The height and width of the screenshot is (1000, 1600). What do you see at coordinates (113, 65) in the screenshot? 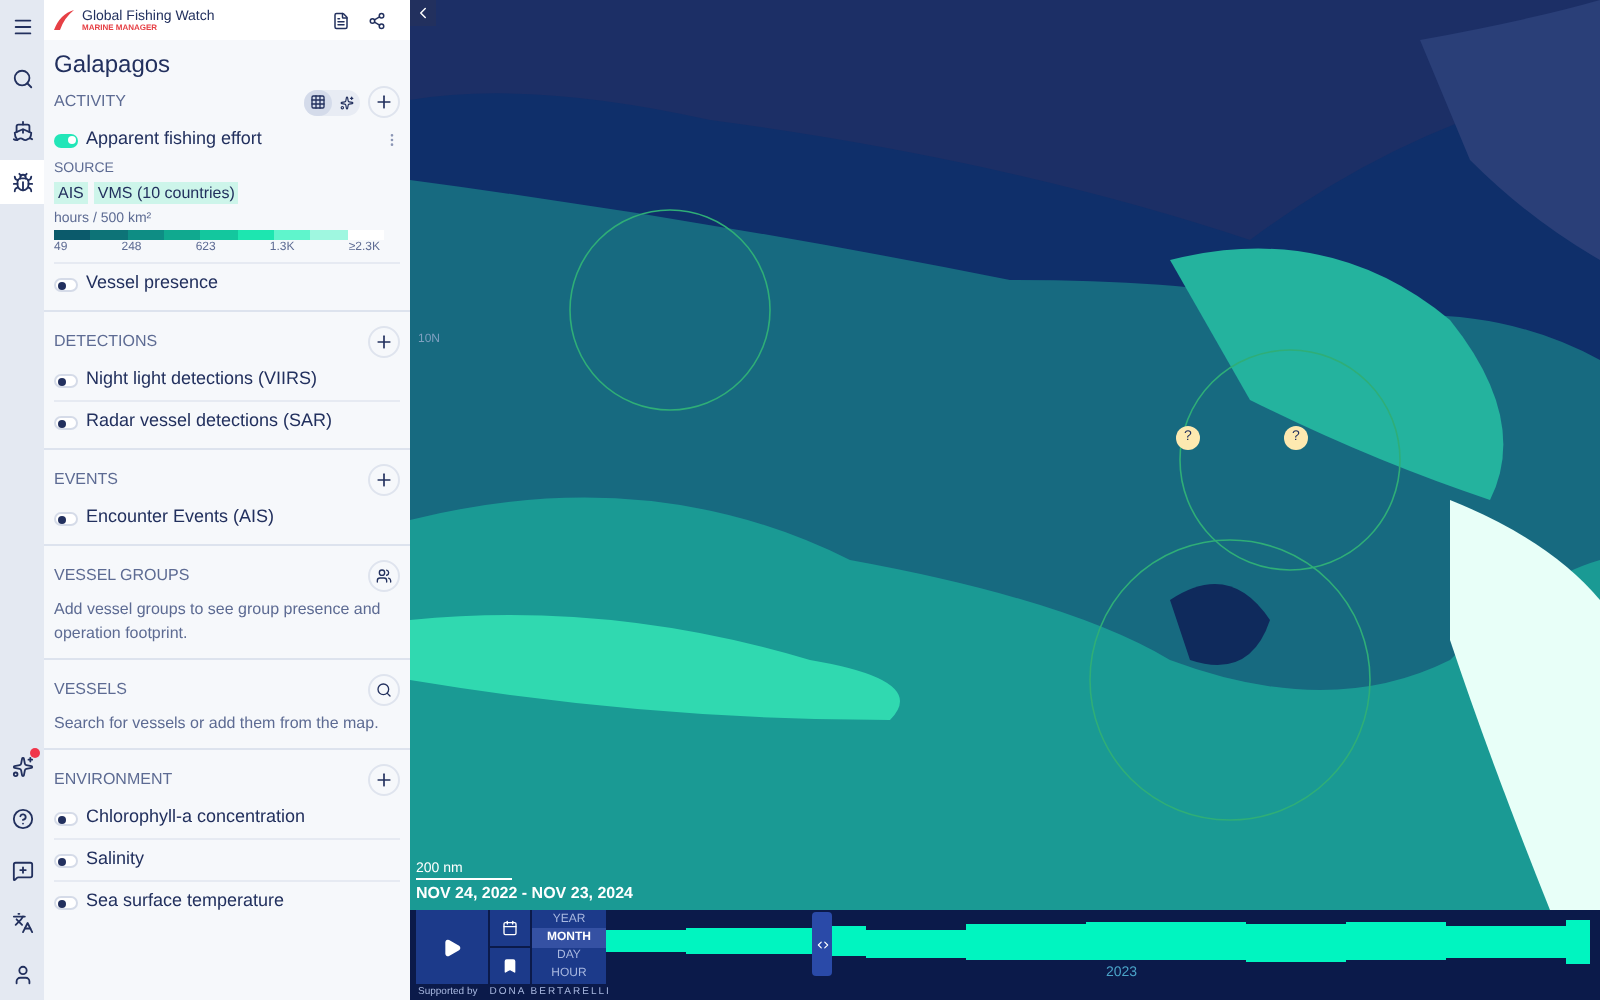
I see `workspace-title: Galapagos` at bounding box center [113, 65].